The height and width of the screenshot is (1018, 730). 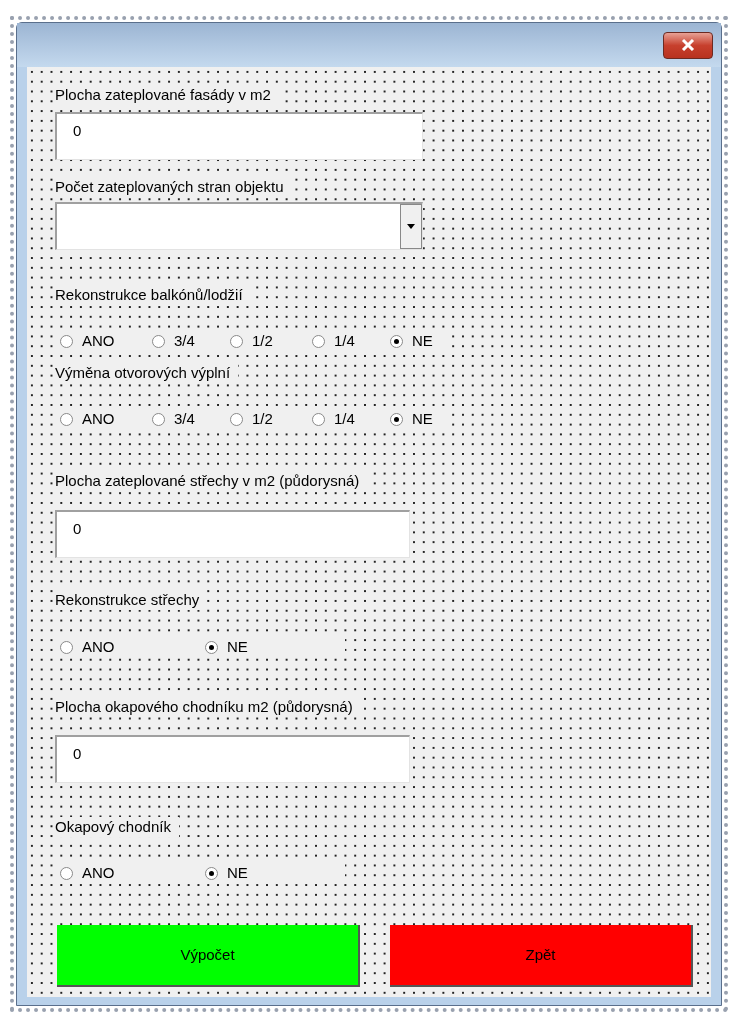 I want to click on close-icon, so click(x=688, y=45).